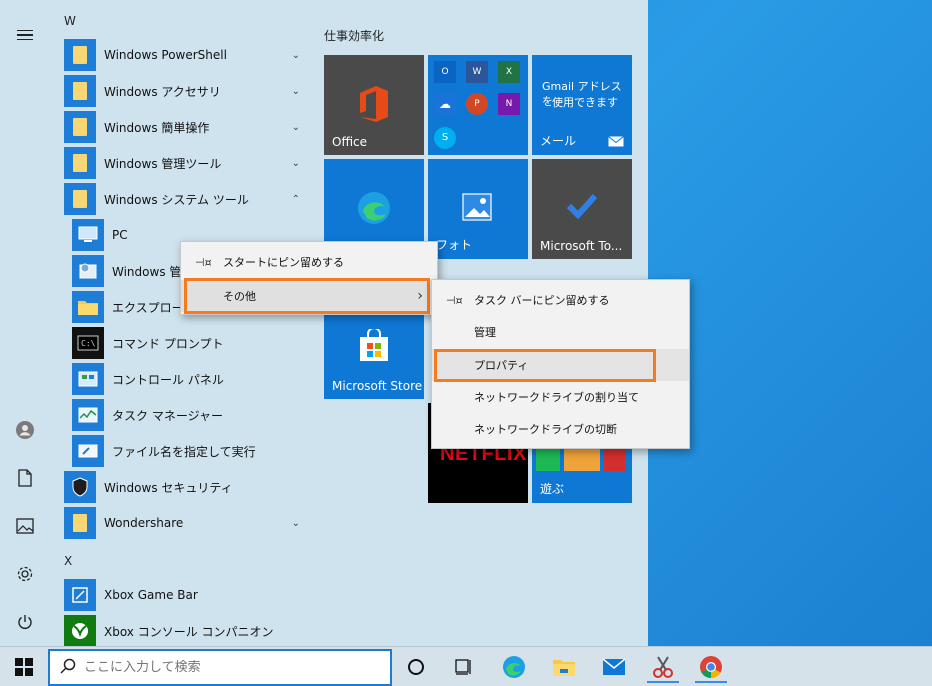 This screenshot has height=686, width=932. I want to click on app-label: Windows システム ツール, so click(176, 199).